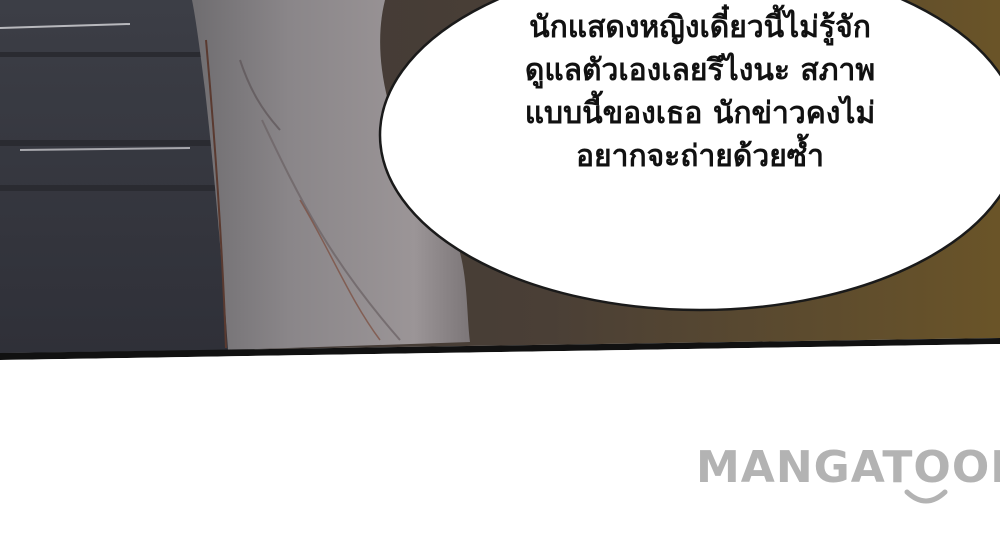 This screenshot has width=1000, height=559. I want to click on speech-line: แบบนี้ของเธอ นักข่าวคงไม่, so click(700, 113).